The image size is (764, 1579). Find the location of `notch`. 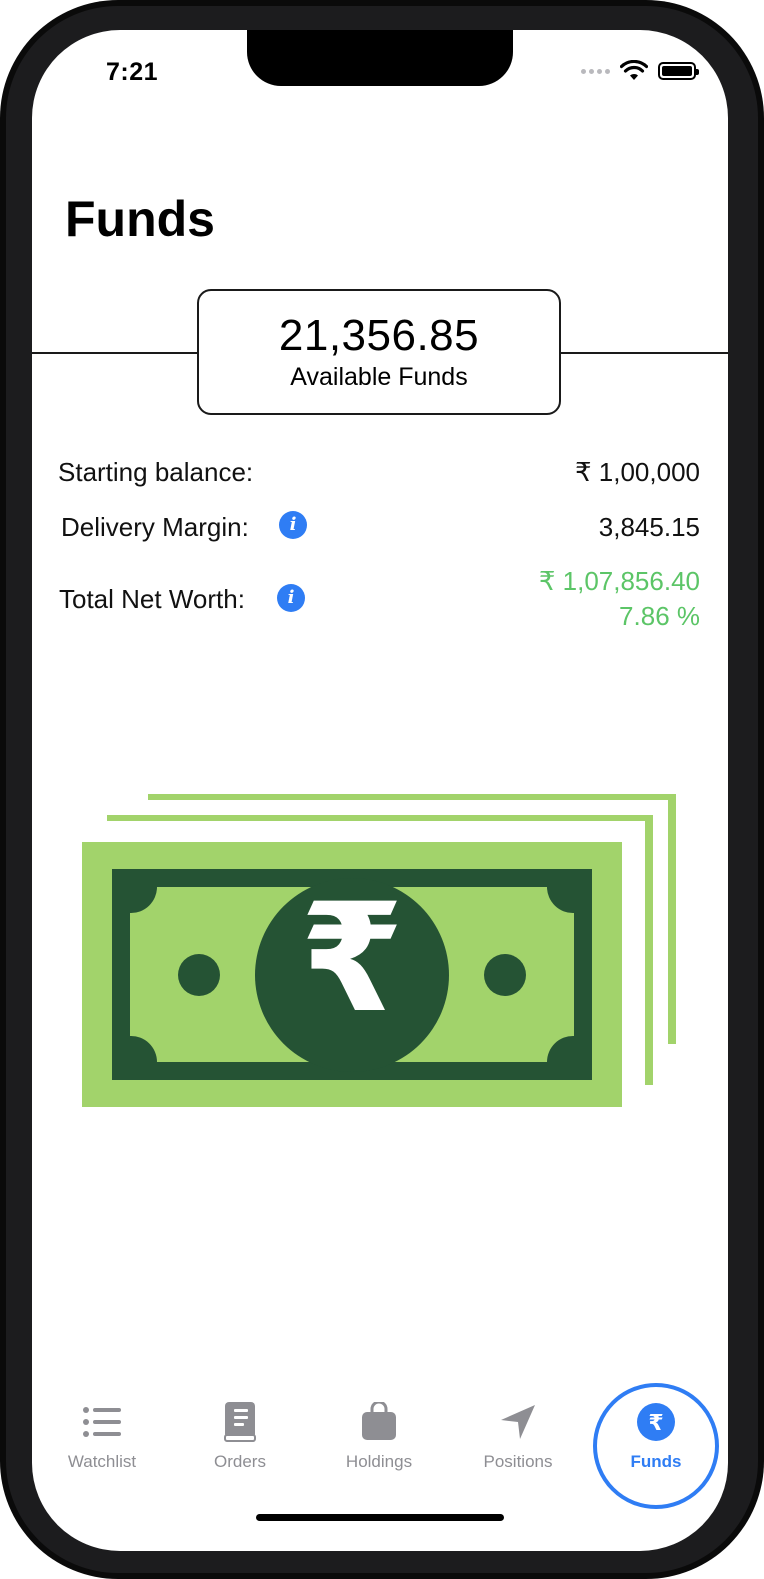

notch is located at coordinates (380, 58).